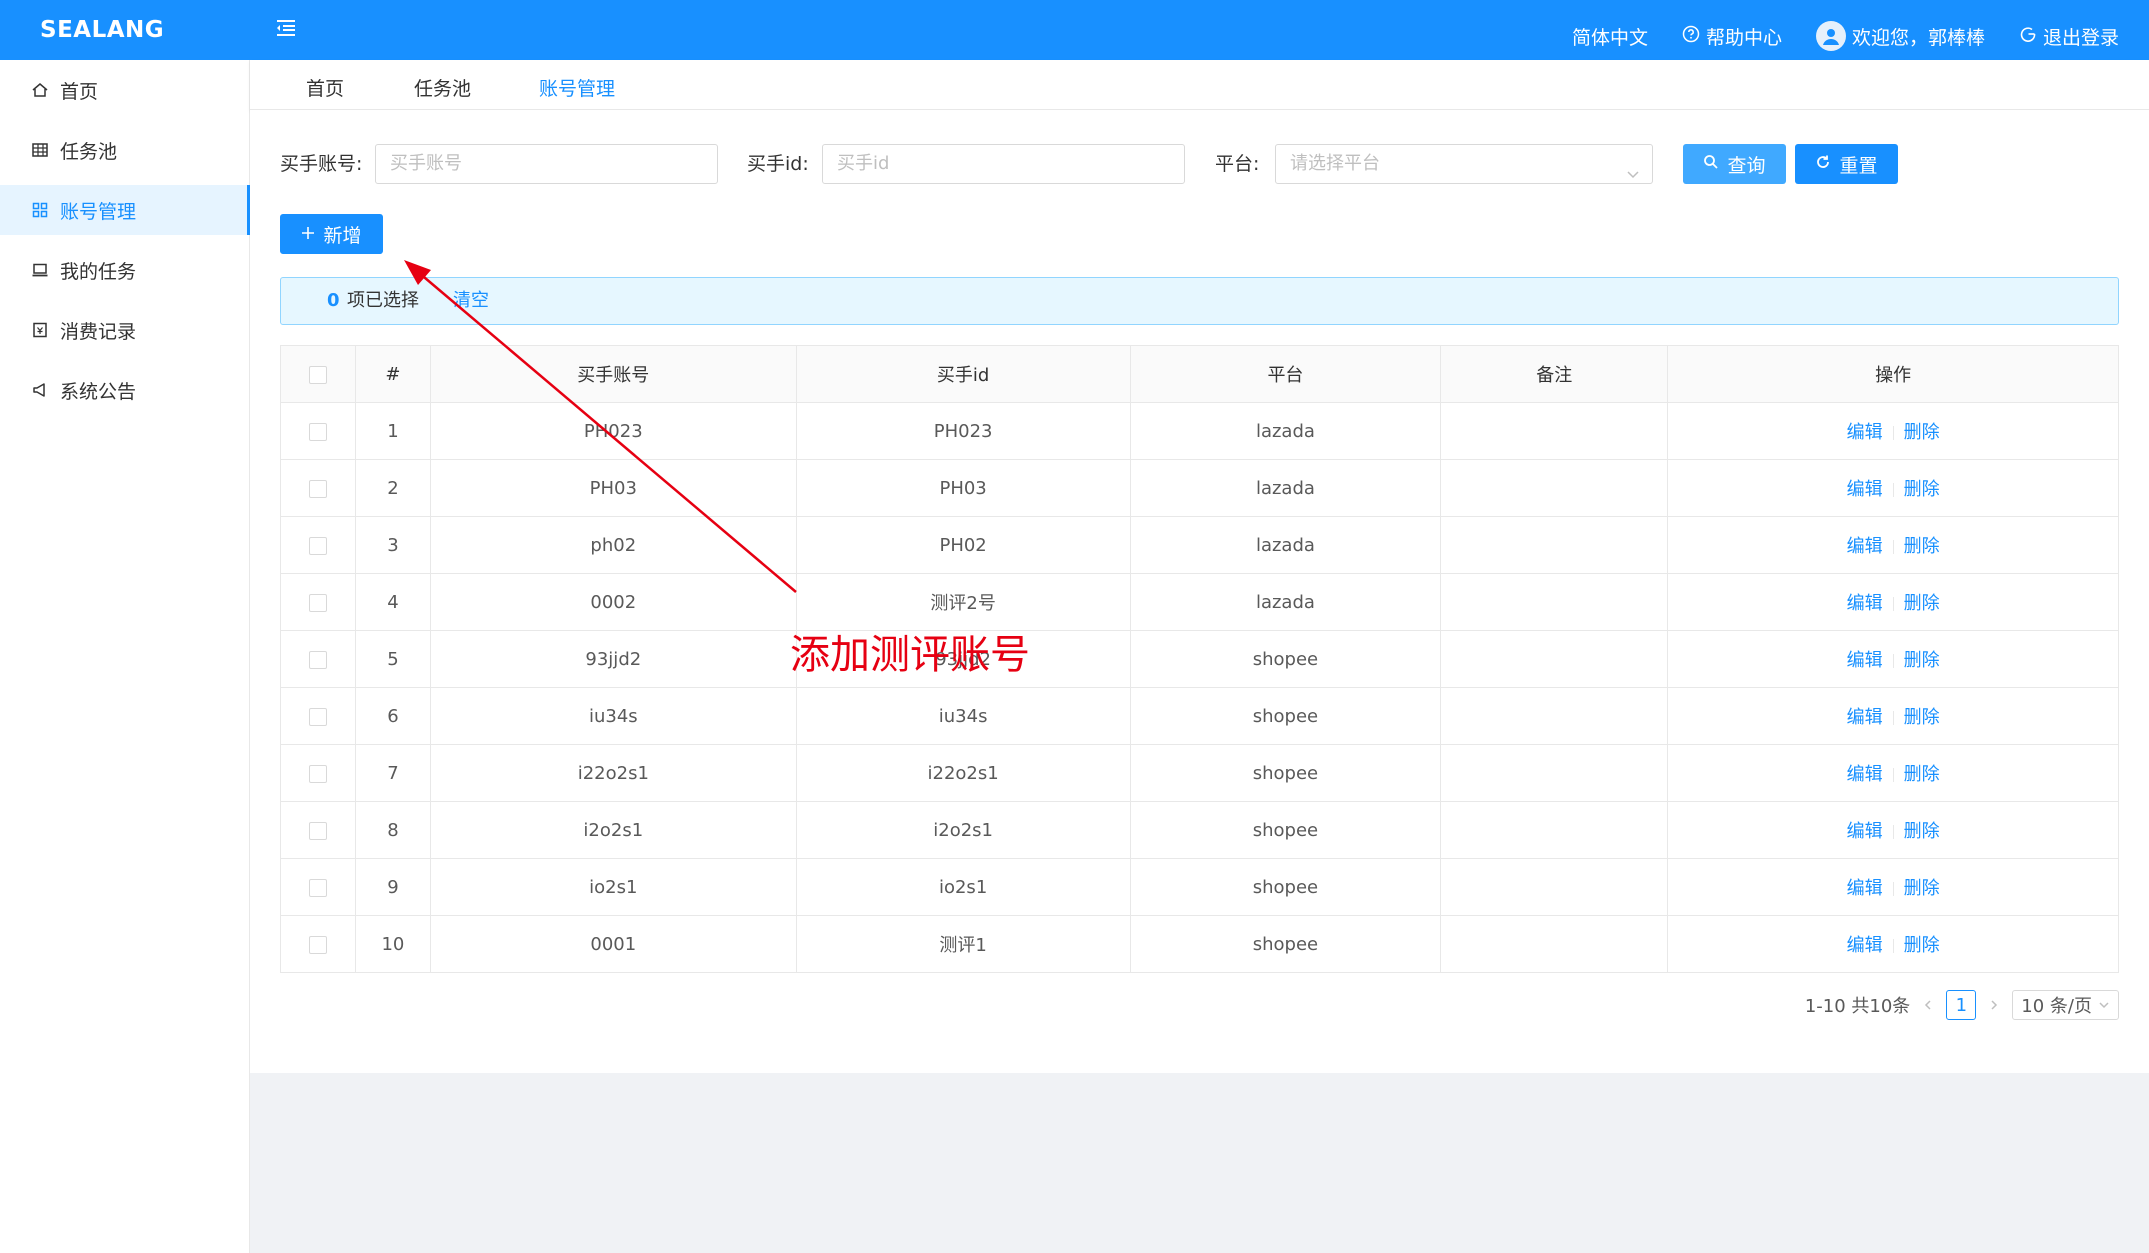 This screenshot has height=1253, width=2149. Describe the element at coordinates (1732, 36) in the screenshot. I see `help-center-link: 帮助中心` at that location.